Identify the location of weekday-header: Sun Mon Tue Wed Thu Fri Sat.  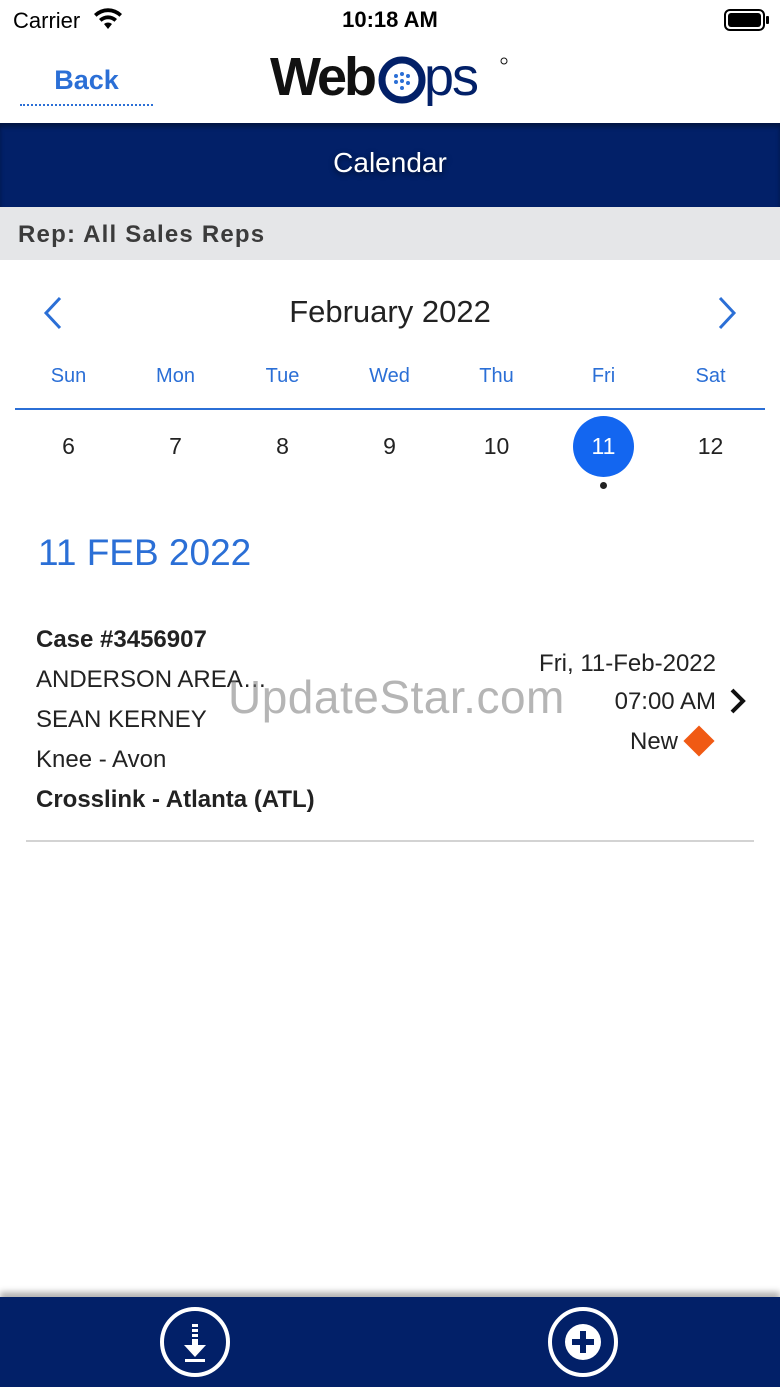
(390, 386).